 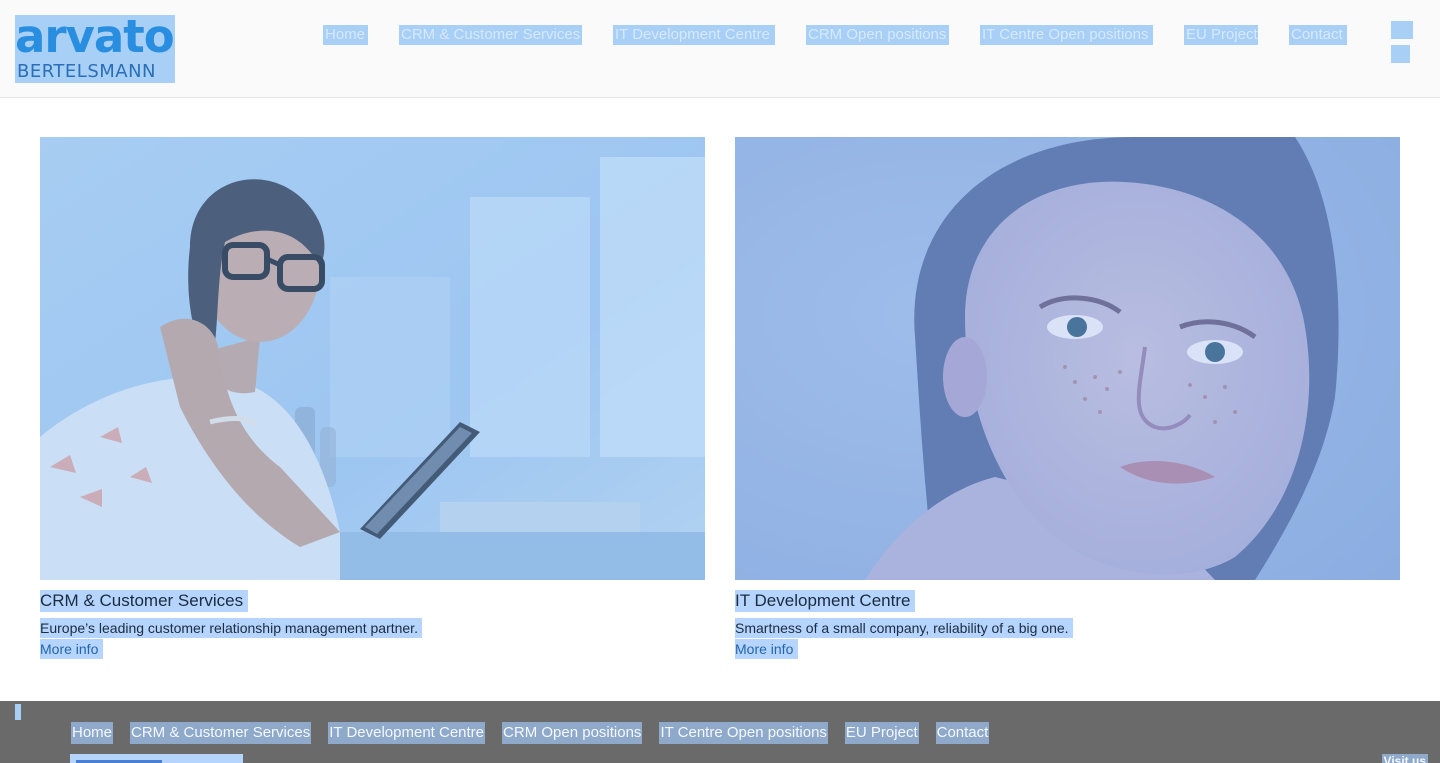 What do you see at coordinates (221, 733) in the screenshot?
I see `footer-nav-crm-customer-services: CRM & Customer Services` at bounding box center [221, 733].